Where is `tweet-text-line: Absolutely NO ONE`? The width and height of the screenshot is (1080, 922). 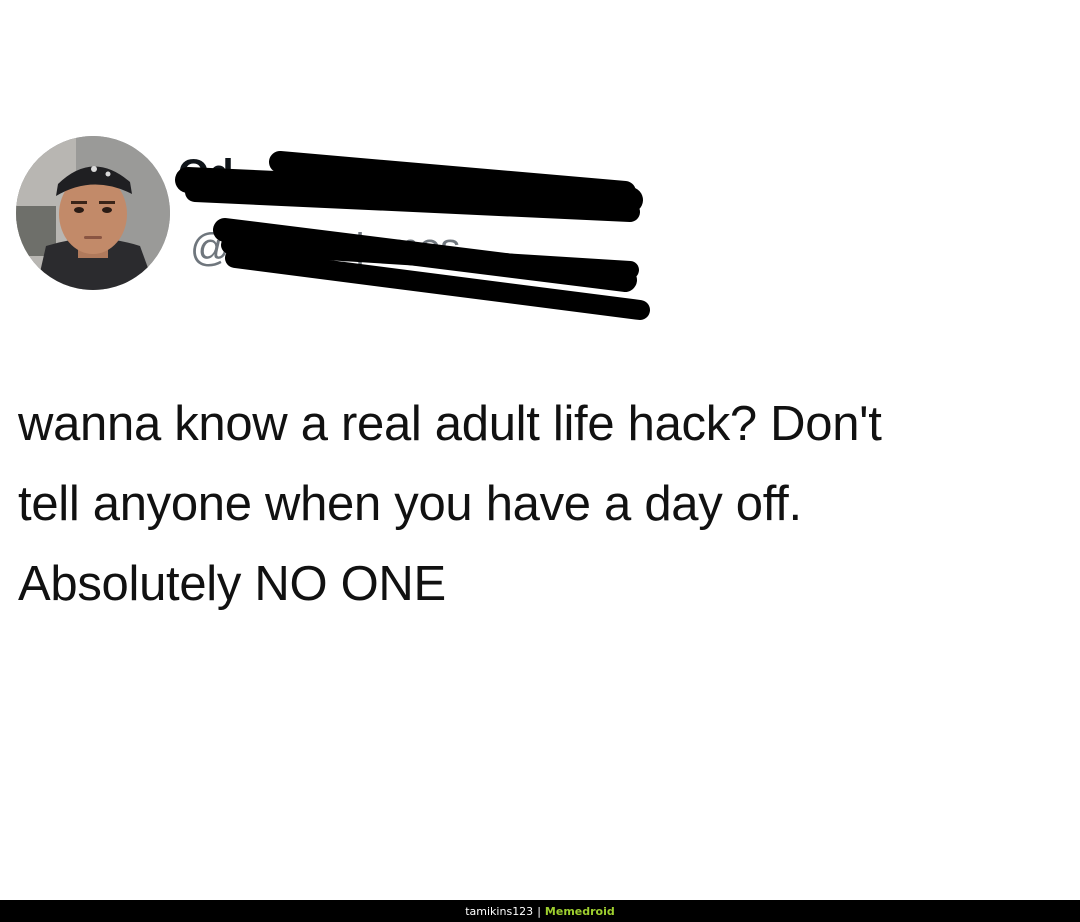
tweet-text-line: Absolutely NO ONE is located at coordinates (232, 584).